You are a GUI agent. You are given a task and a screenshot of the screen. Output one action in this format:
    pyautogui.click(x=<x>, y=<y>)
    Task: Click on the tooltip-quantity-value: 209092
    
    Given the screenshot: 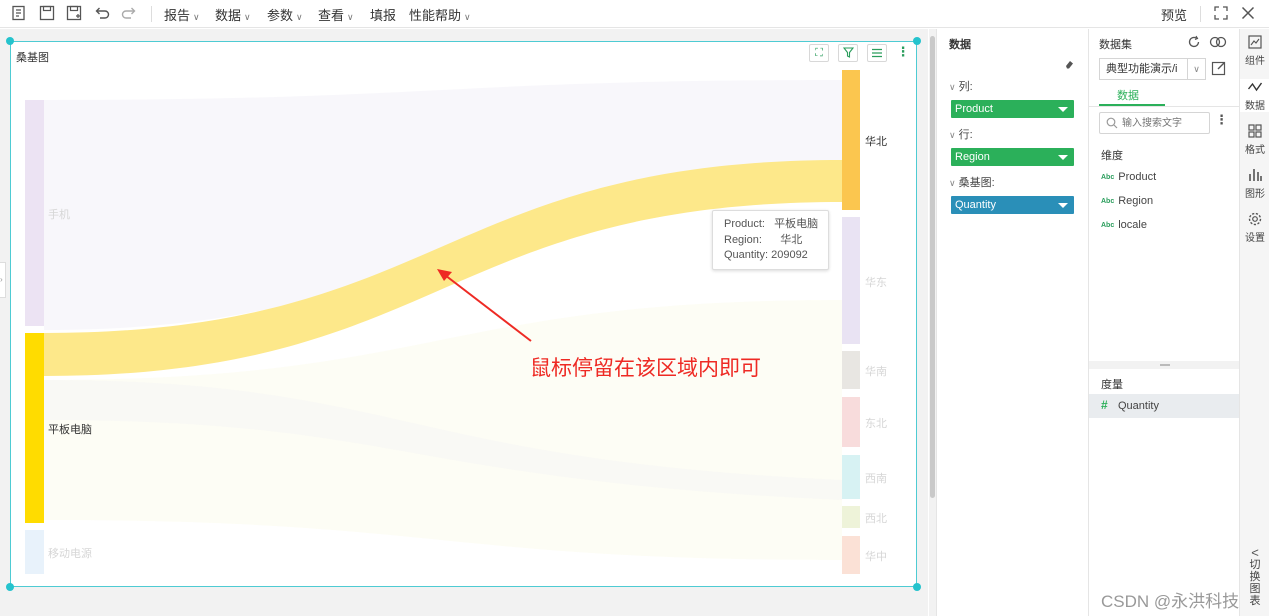 What is the action you would take?
    pyautogui.click(x=789, y=255)
    